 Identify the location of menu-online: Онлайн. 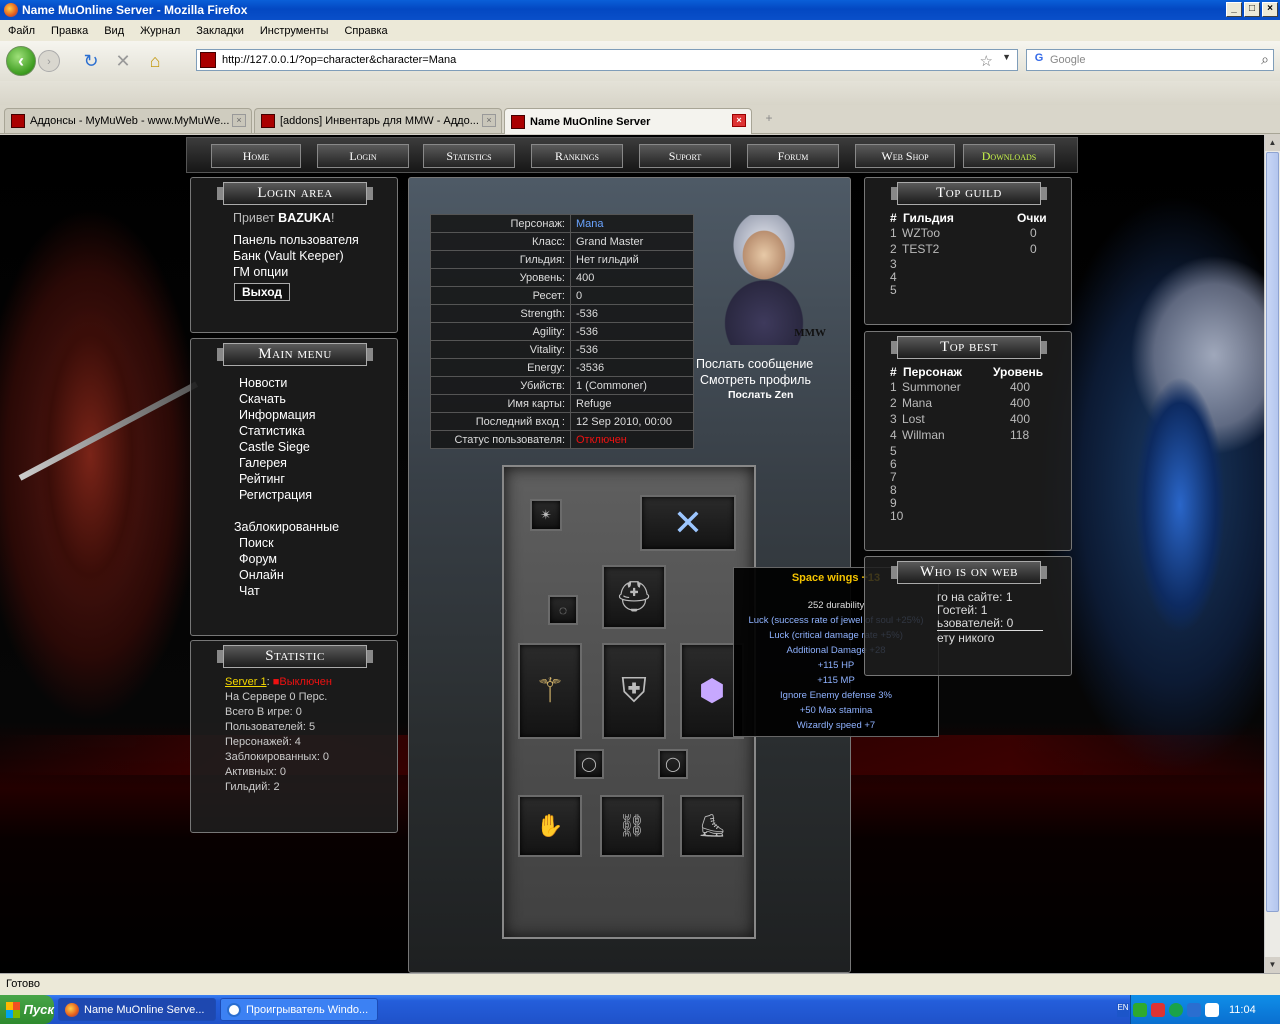
(261, 575).